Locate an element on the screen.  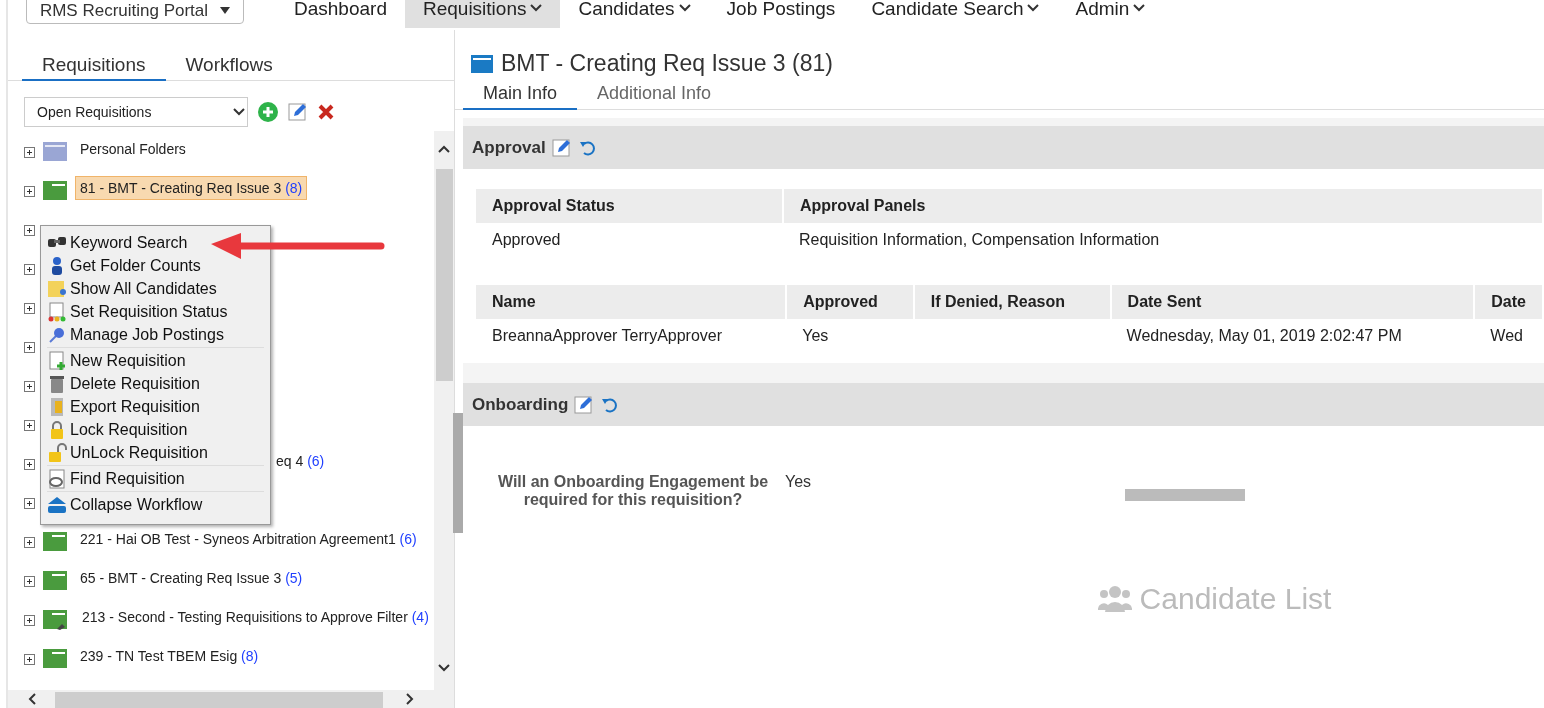
table-cell: Yes is located at coordinates (850, 336).